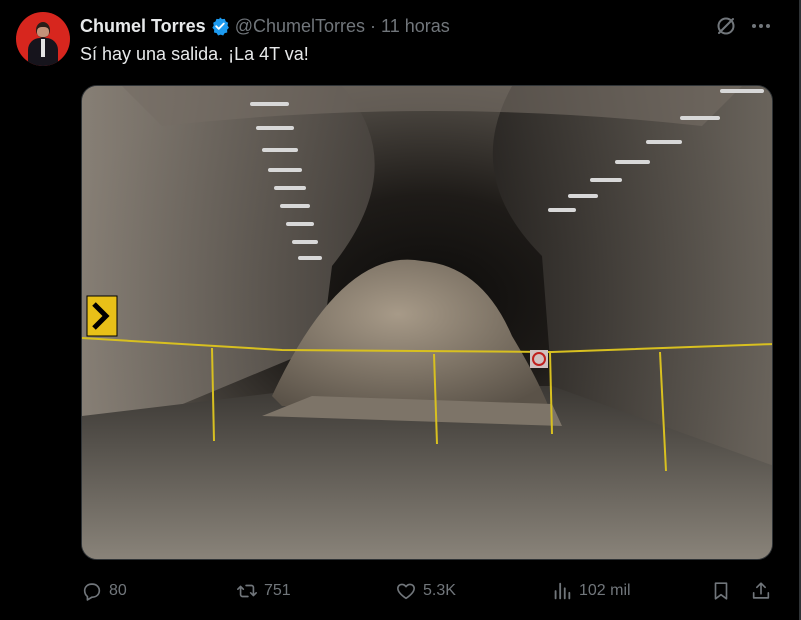  Describe the element at coordinates (43, 48) in the screenshot. I see `avatar-shirt-shape` at that location.